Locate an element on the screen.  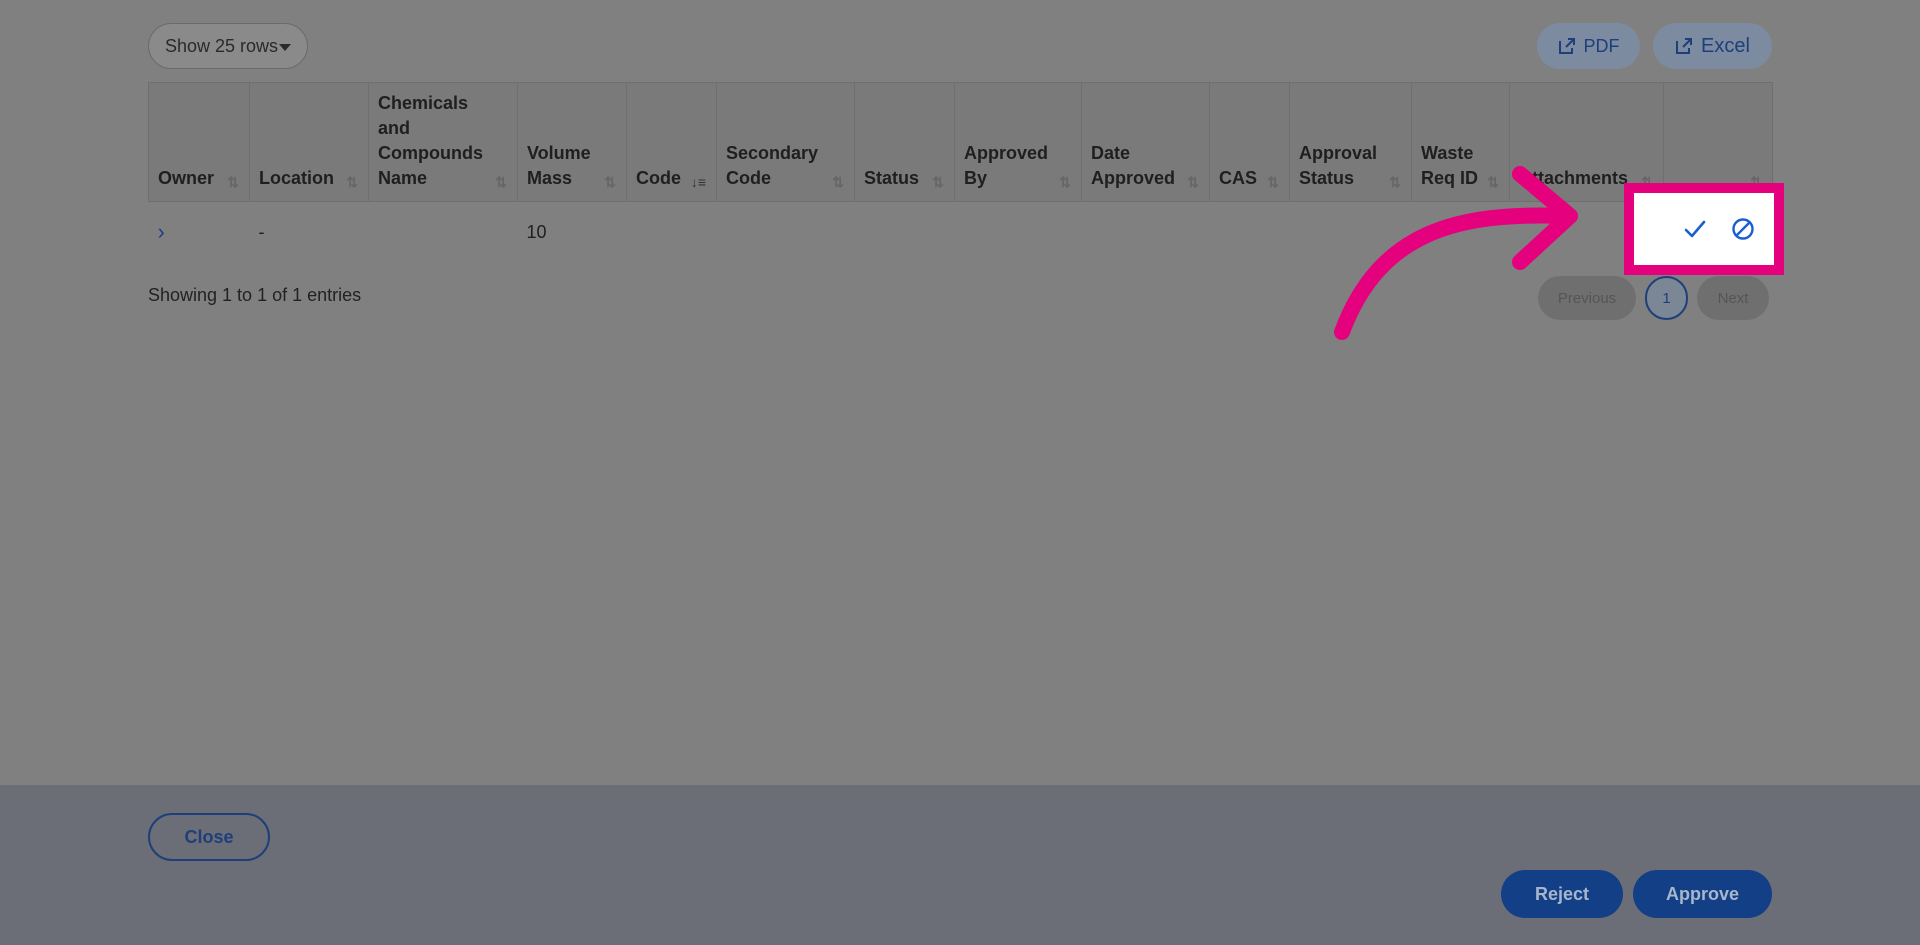
pdf-export-button: PDF is located at coordinates (1588, 46).